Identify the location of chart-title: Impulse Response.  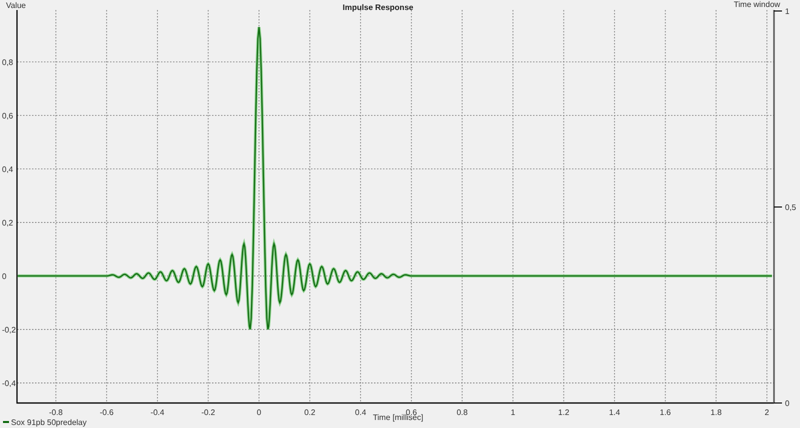
(378, 7).